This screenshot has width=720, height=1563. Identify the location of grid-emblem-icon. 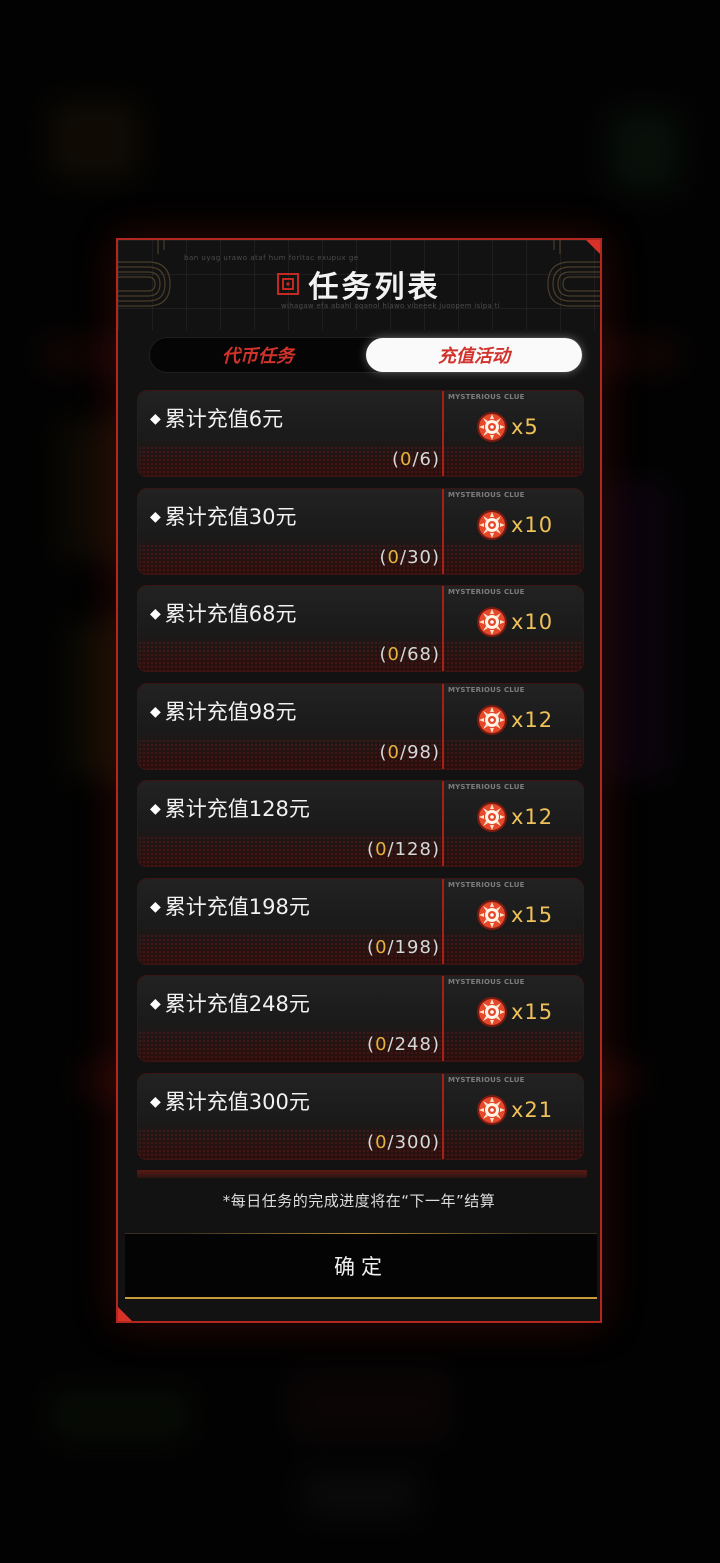
(288, 284).